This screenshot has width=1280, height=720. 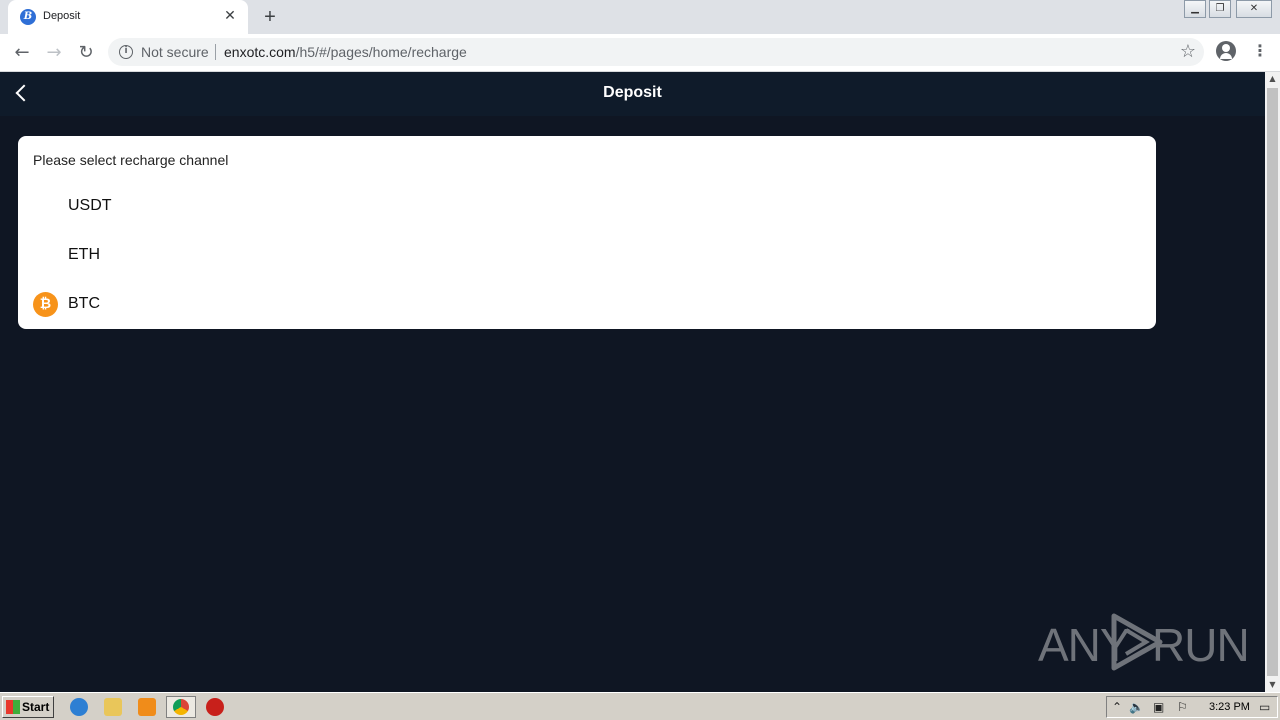 What do you see at coordinates (640, 706) in the screenshot?
I see `taskbar: Start ⌃ 🔈 ▣ ⚐ 3:23 PM ▭` at bounding box center [640, 706].